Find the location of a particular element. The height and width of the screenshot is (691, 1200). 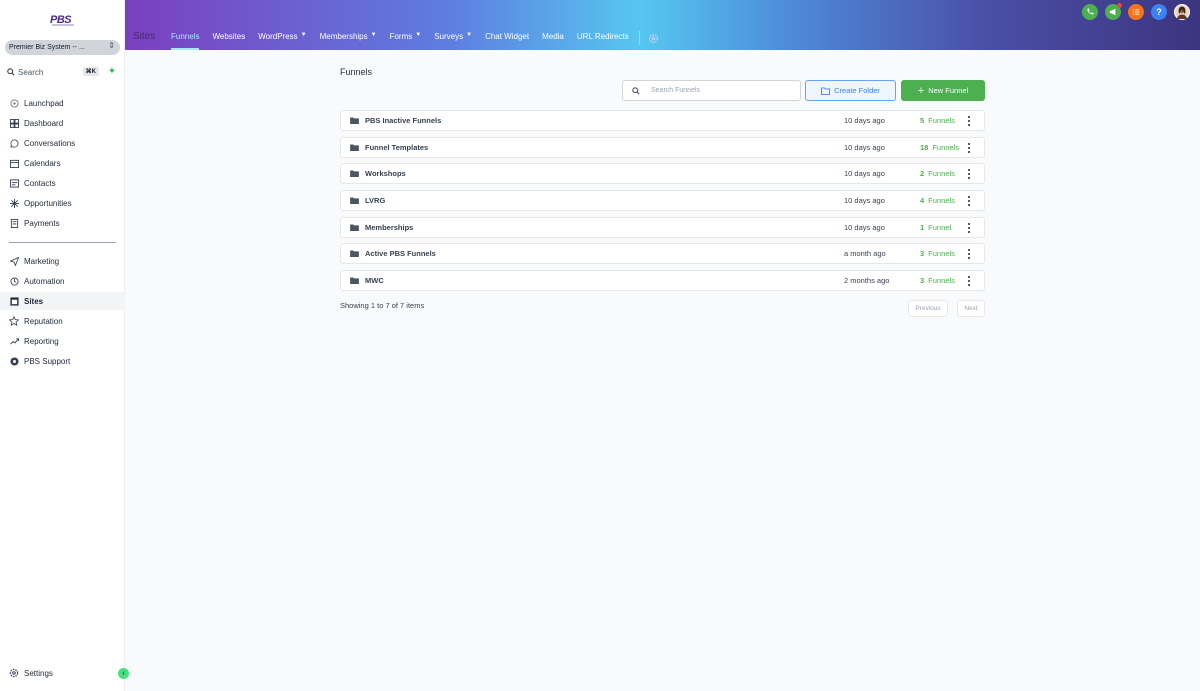

tab-websites: Websites is located at coordinates (228, 39).